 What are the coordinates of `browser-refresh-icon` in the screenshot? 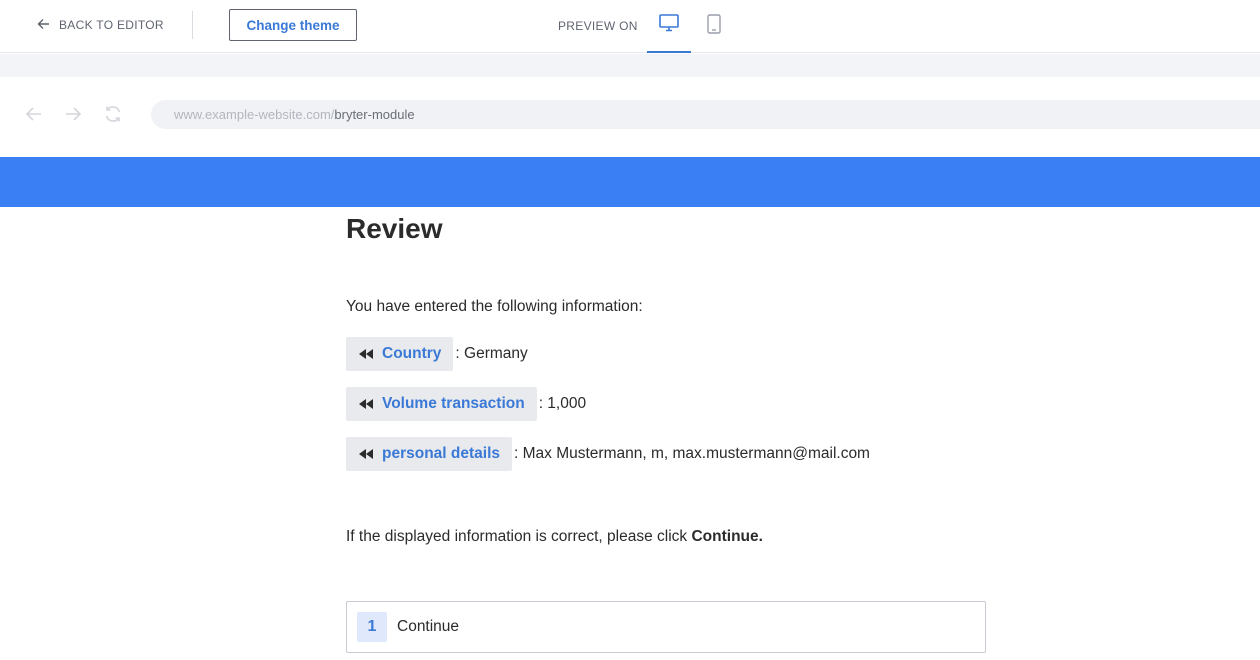 It's located at (113, 114).